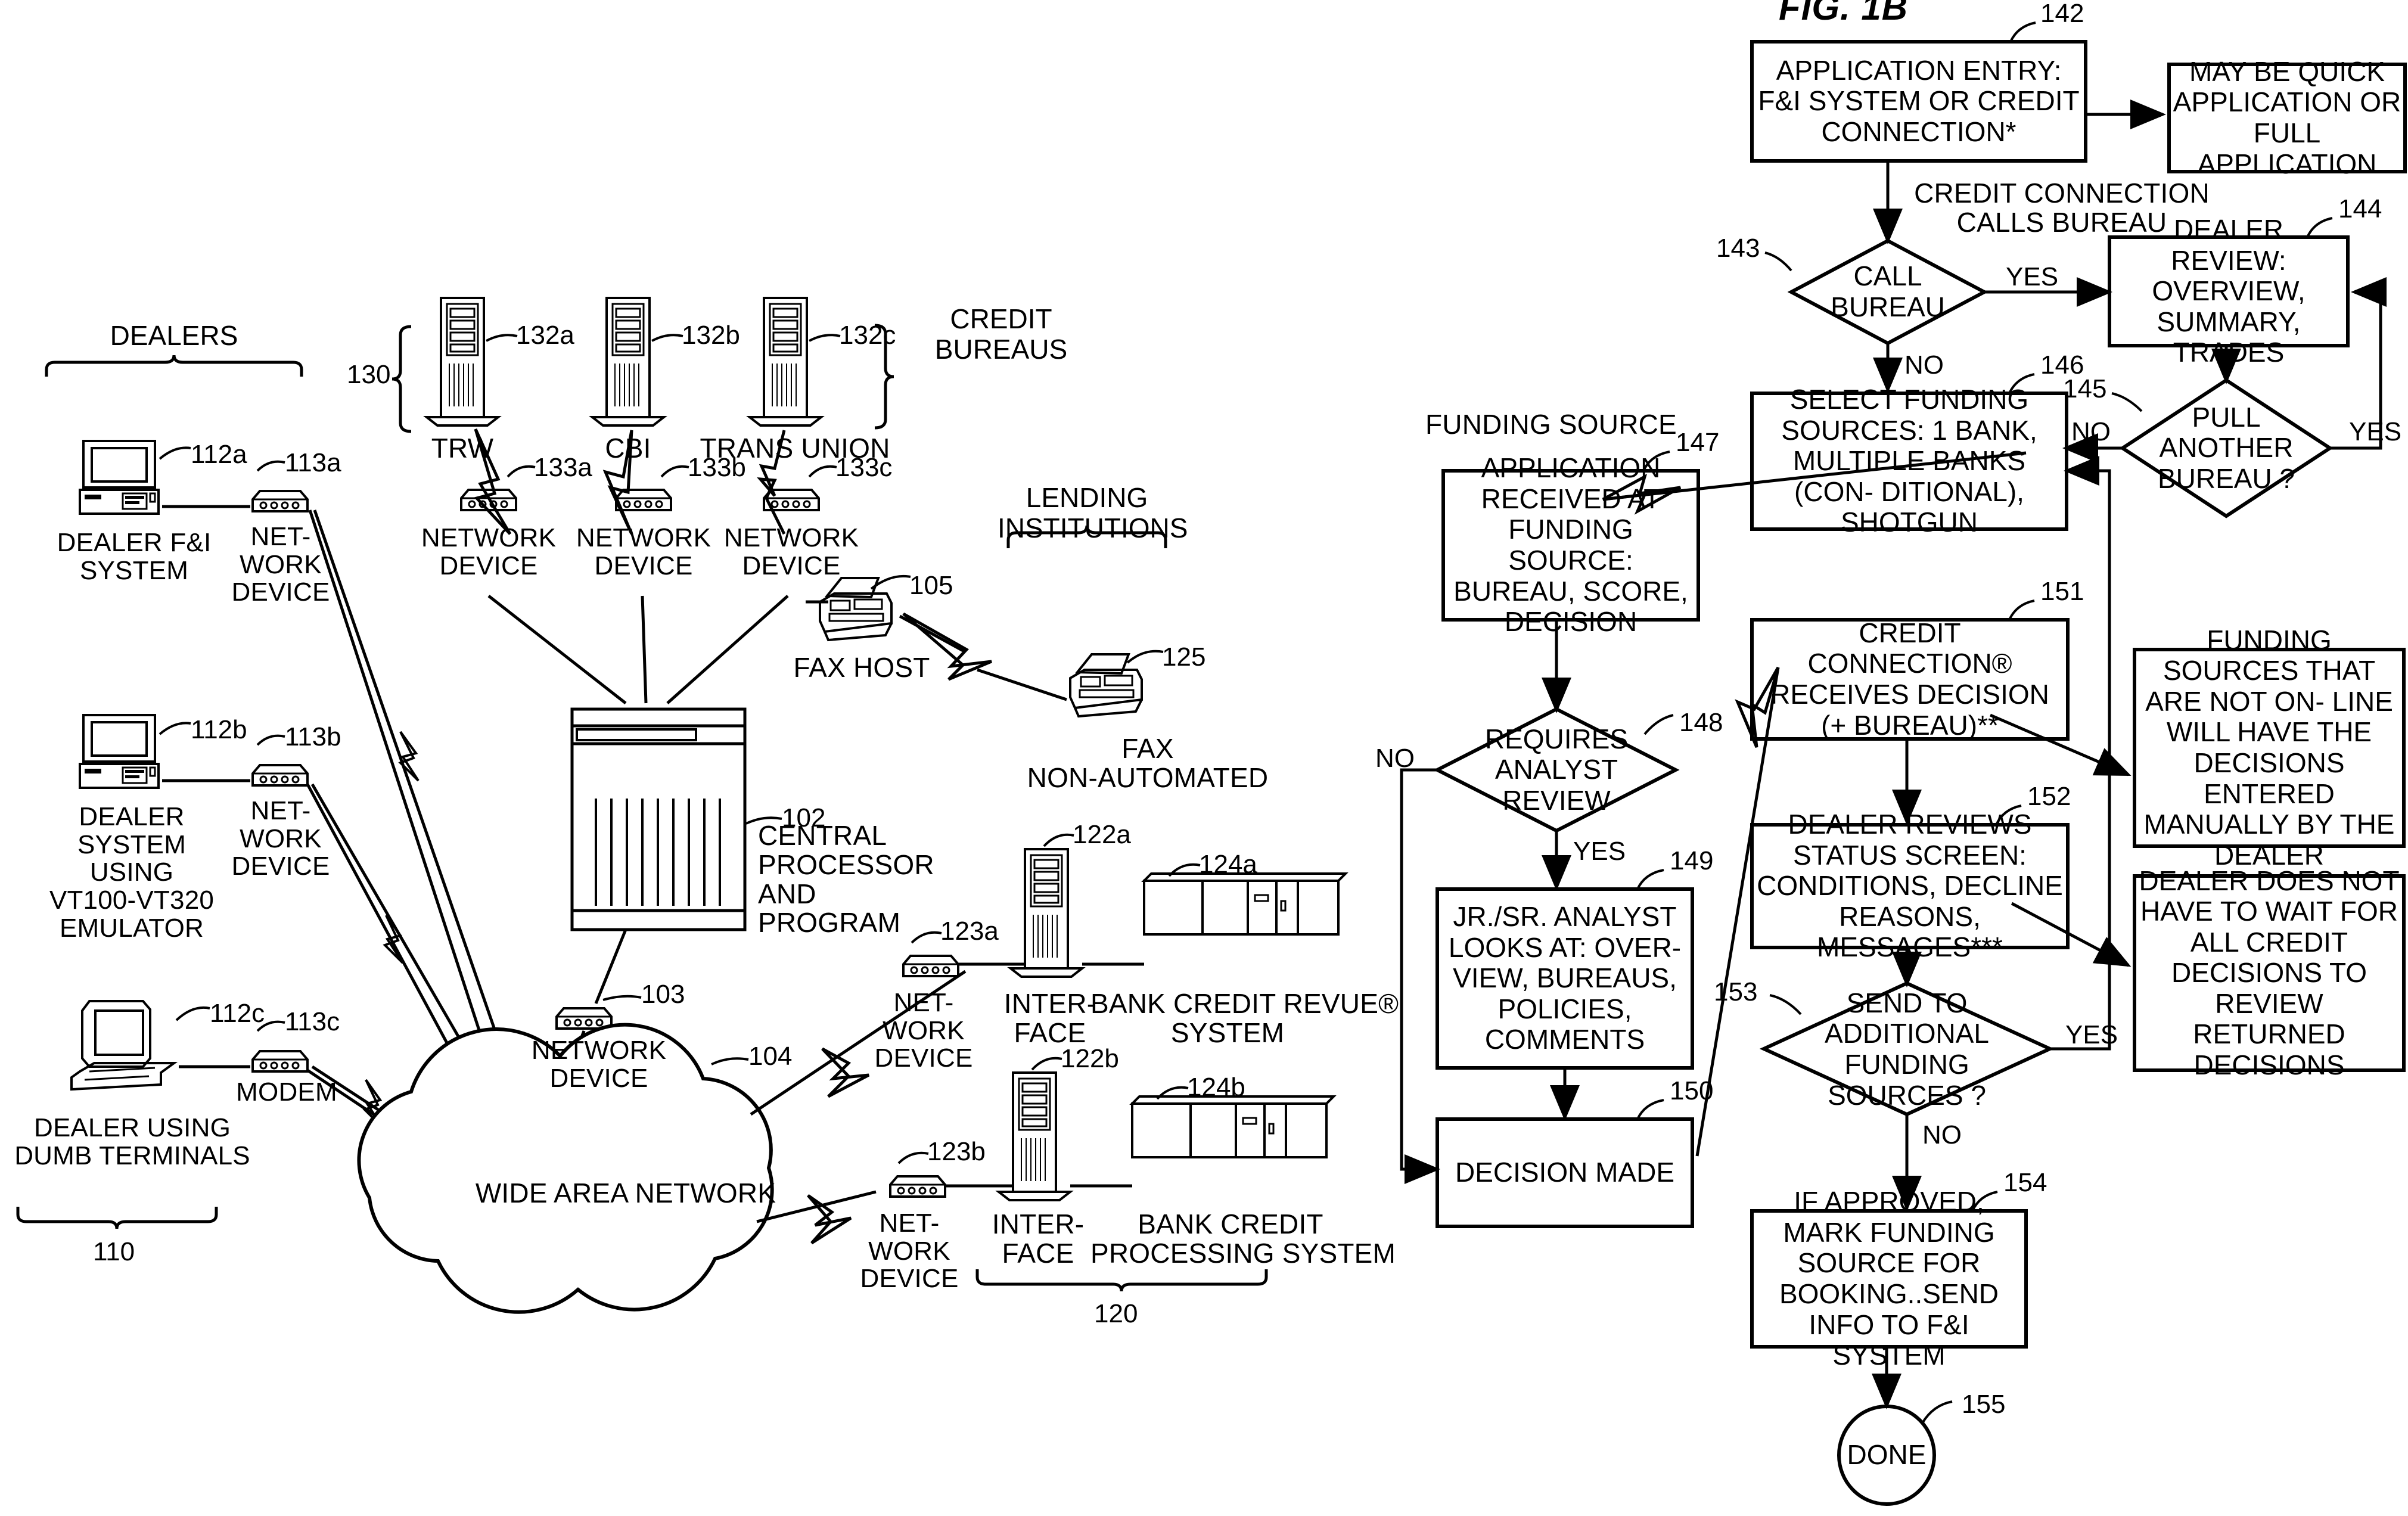 This screenshot has height=1516, width=2408. What do you see at coordinates (545, 335) in the screenshot?
I see `ref-132a: 132a` at bounding box center [545, 335].